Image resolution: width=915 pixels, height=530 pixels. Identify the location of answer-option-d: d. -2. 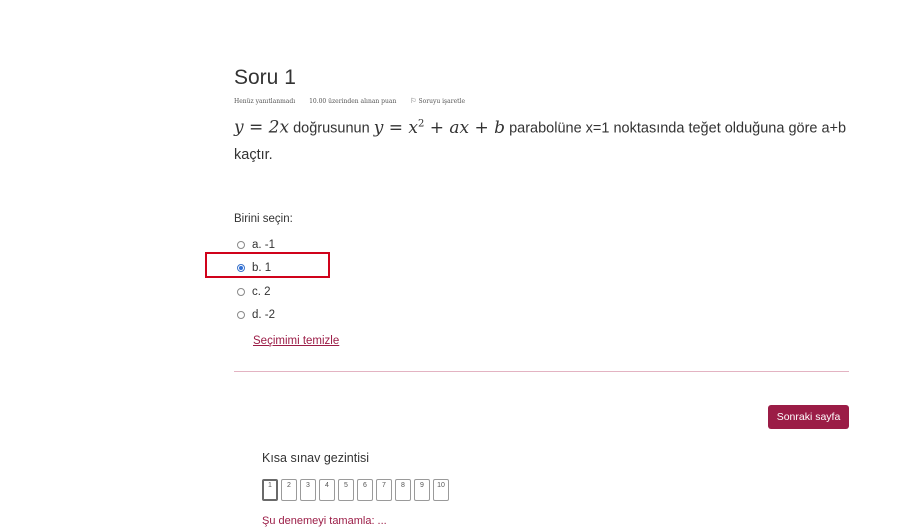
(256, 316).